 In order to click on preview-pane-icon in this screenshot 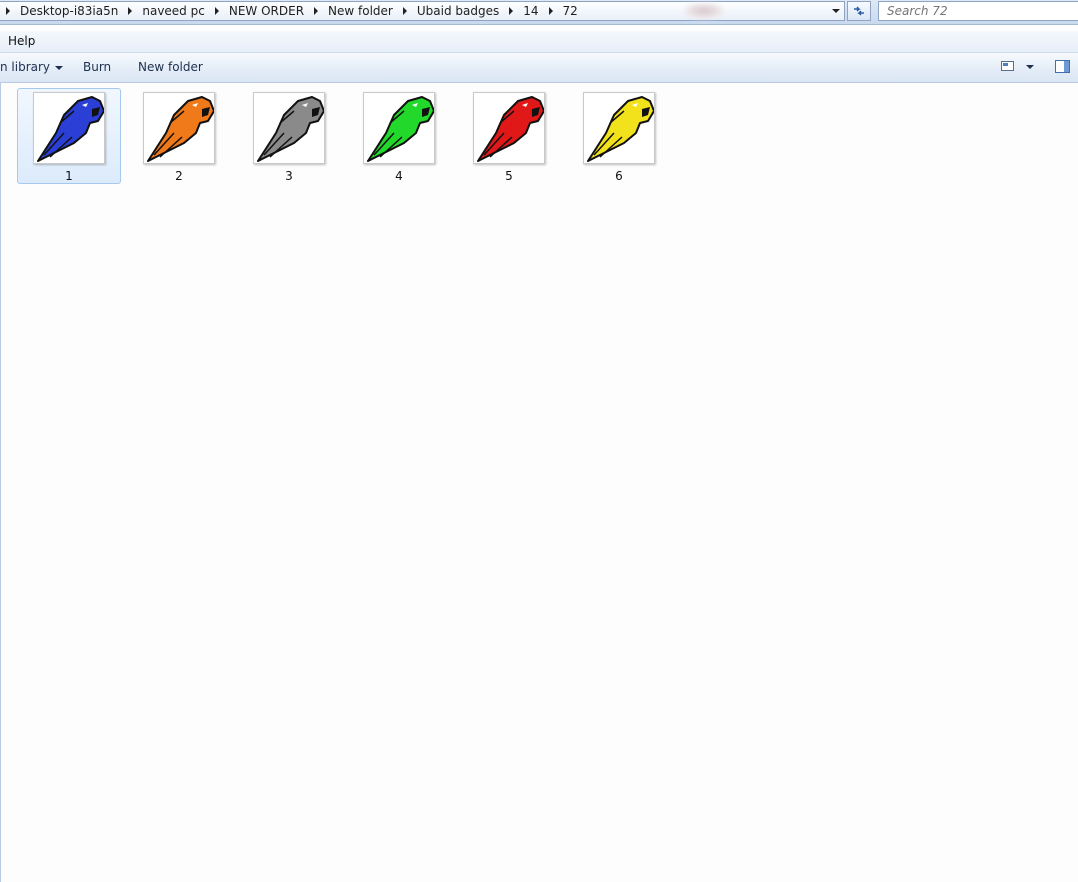, I will do `click(1062, 66)`.